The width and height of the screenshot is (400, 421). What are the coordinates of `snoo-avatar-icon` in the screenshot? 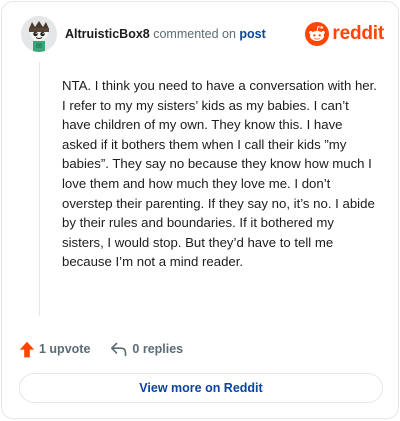 It's located at (39, 34).